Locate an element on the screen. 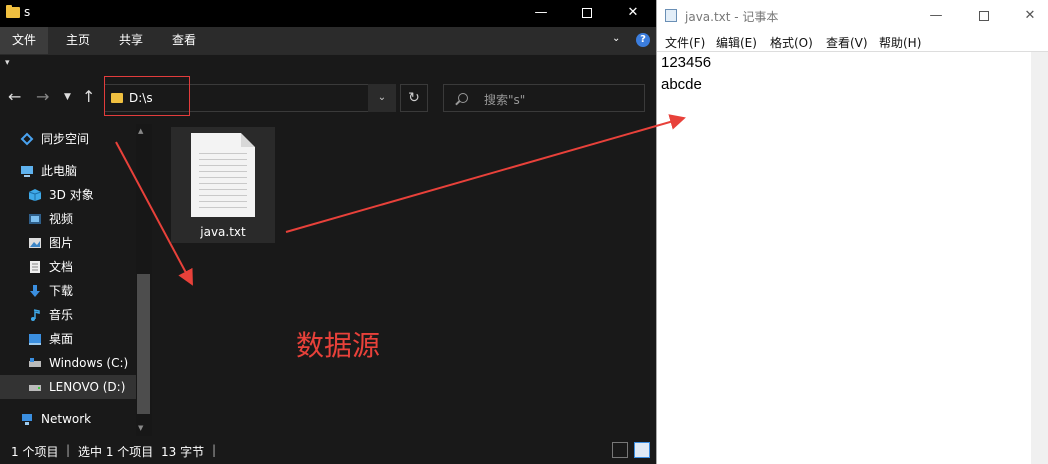 Image resolution: width=1048 pixels, height=464 pixels. status-selected-count: 选中 1 个项目 is located at coordinates (116, 452).